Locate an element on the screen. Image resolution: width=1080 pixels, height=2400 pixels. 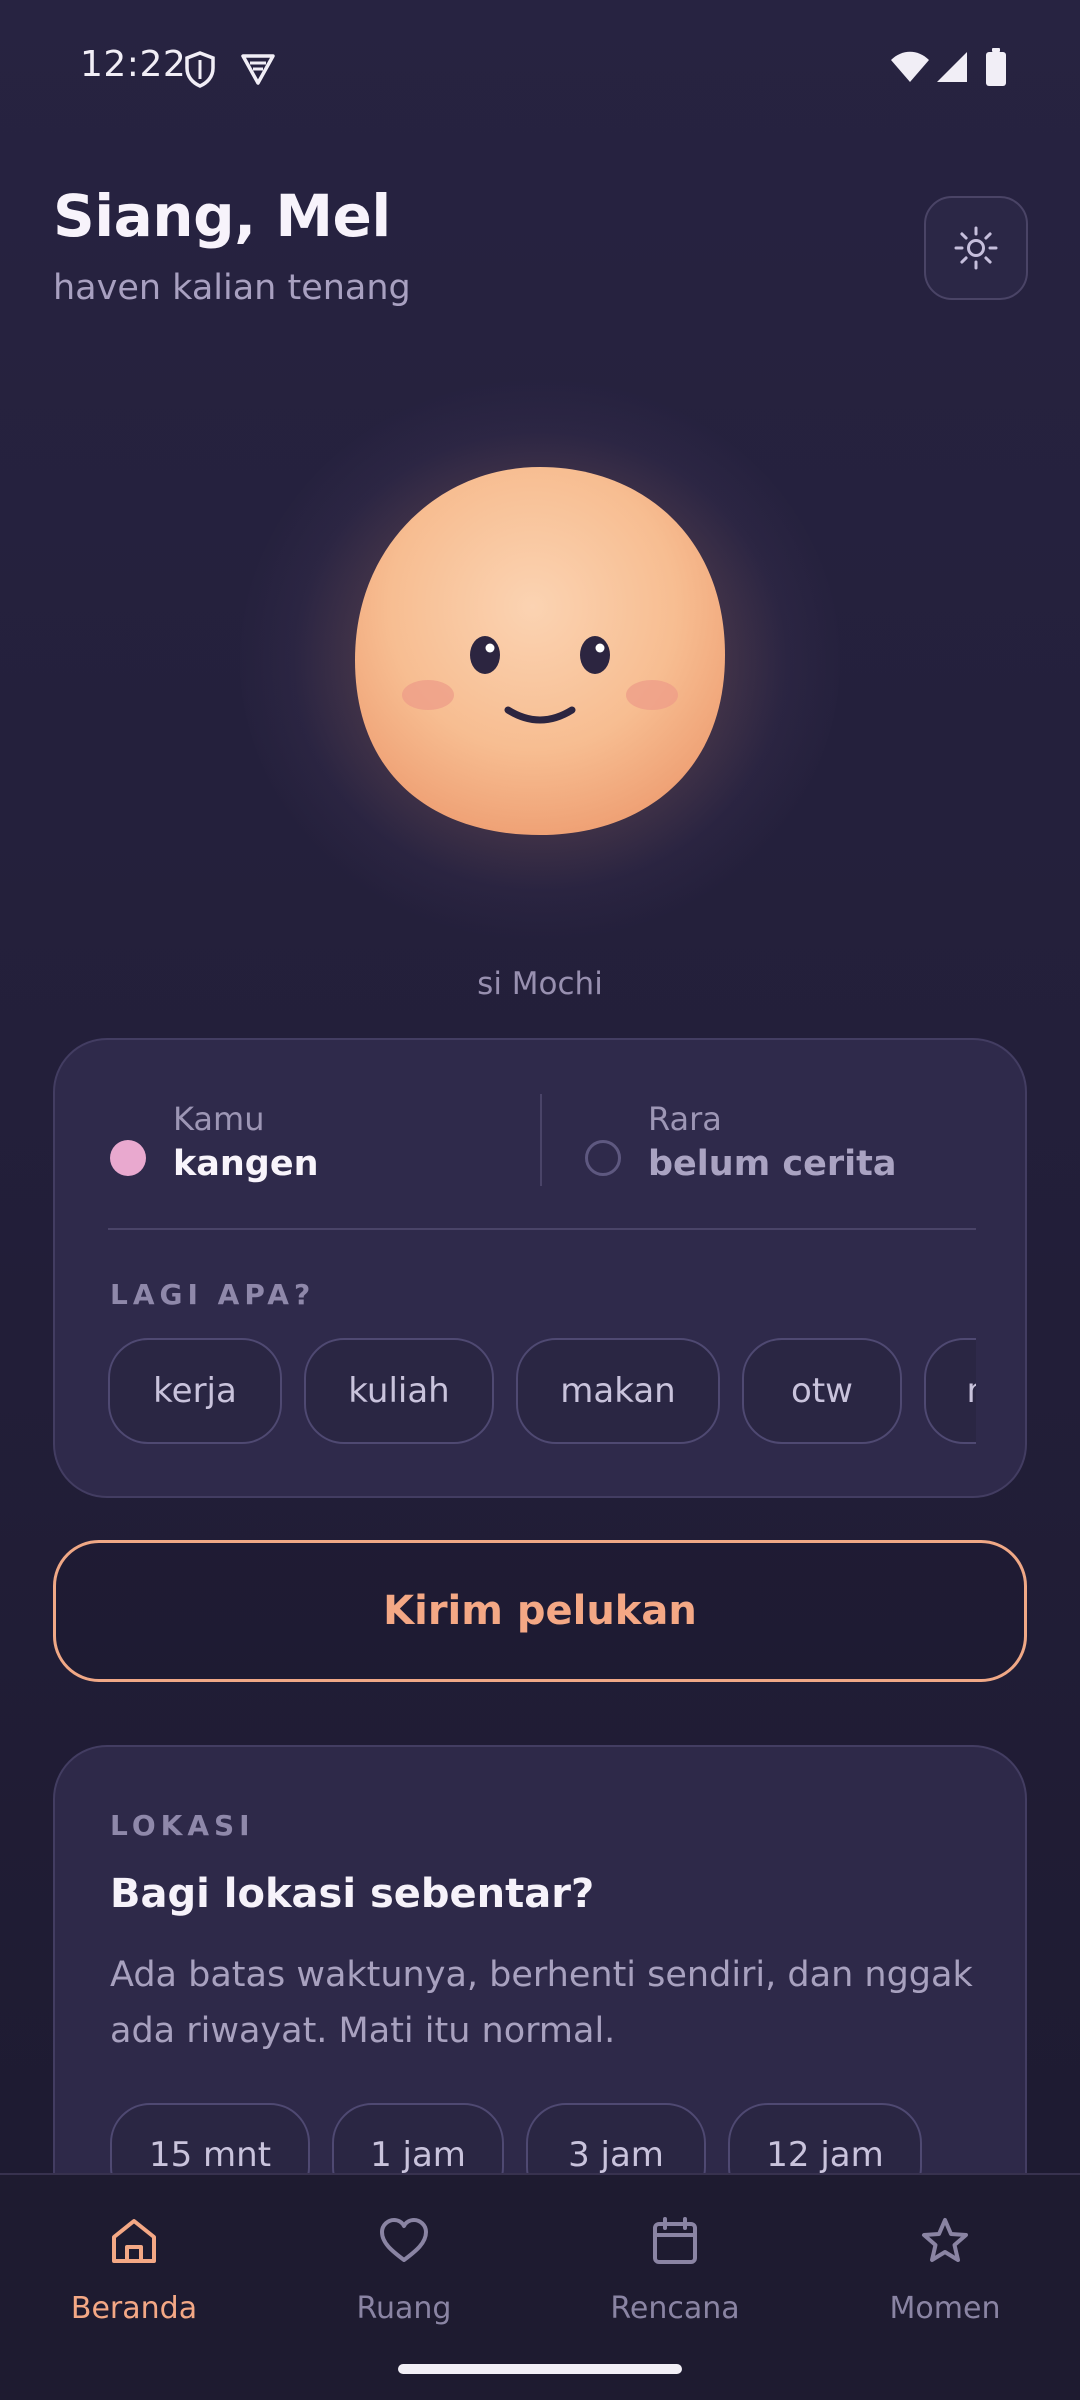
horizontal-divider is located at coordinates (542, 1229).